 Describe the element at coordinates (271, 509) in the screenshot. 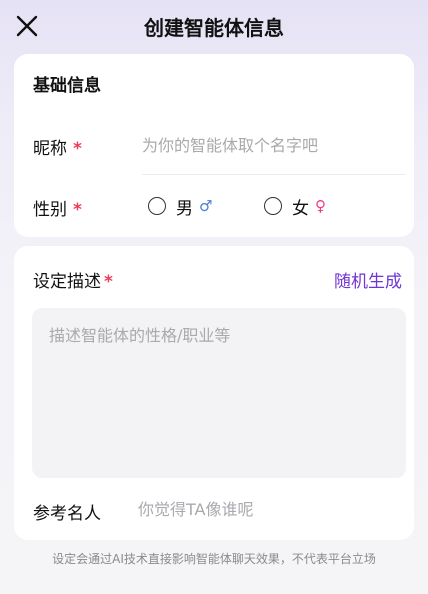

I see `reference-input` at that location.